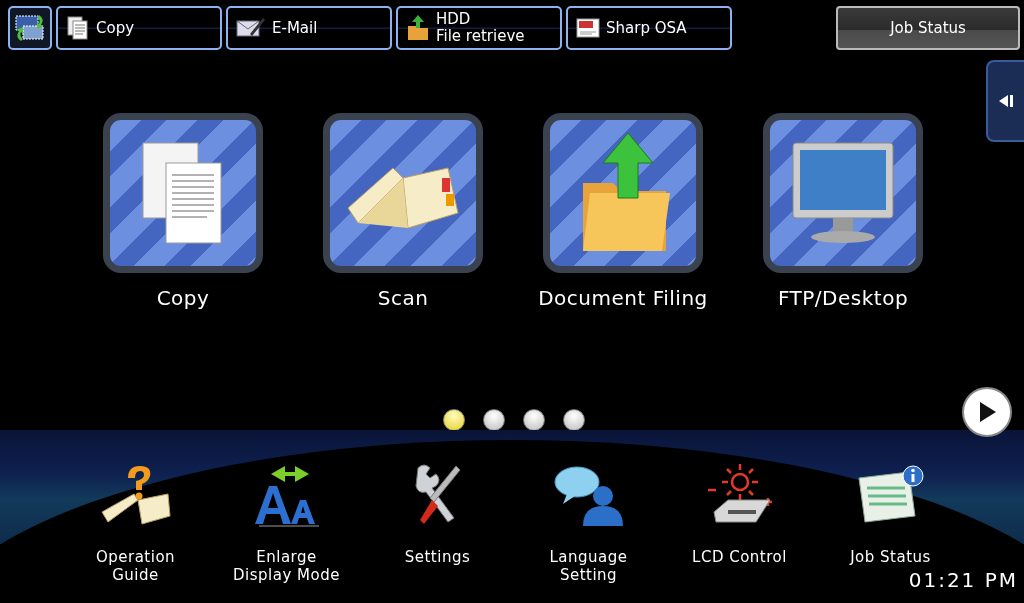 This screenshot has height=603, width=1024. What do you see at coordinates (135, 517) in the screenshot?
I see `dock-button: Operation Guide` at bounding box center [135, 517].